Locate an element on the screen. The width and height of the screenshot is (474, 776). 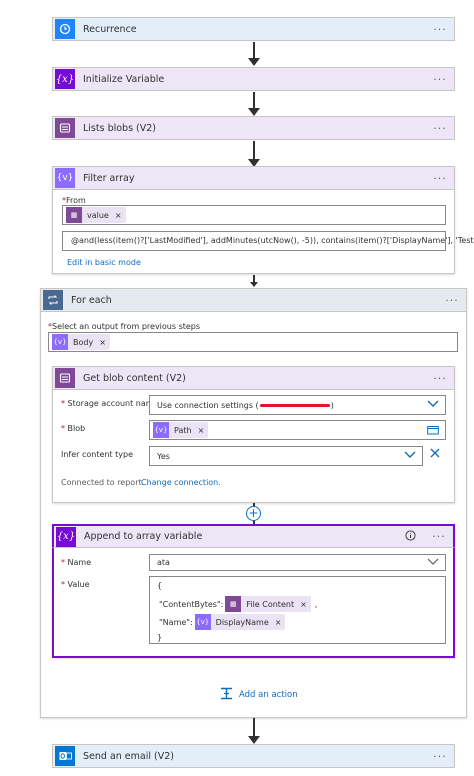
add-action-icon is located at coordinates (226, 695).